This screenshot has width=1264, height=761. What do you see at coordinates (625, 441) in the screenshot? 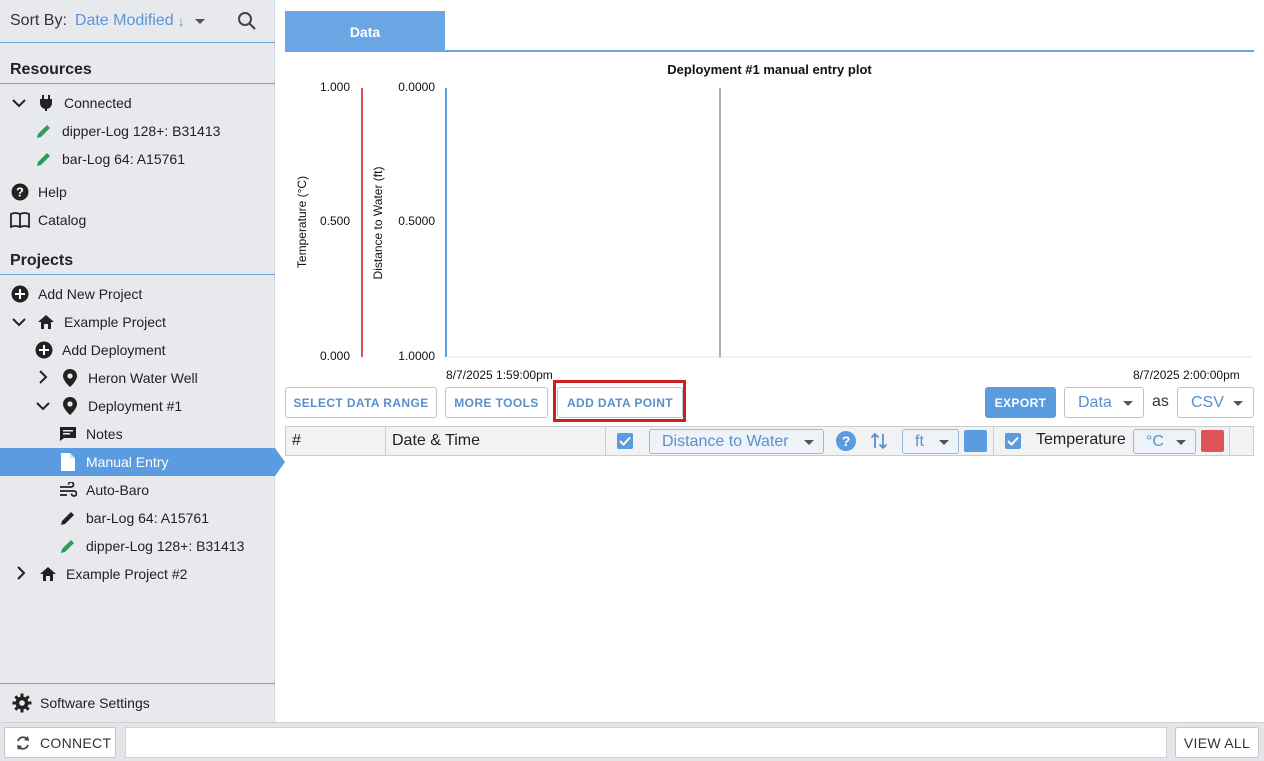
I see `distance-checkbox` at bounding box center [625, 441].